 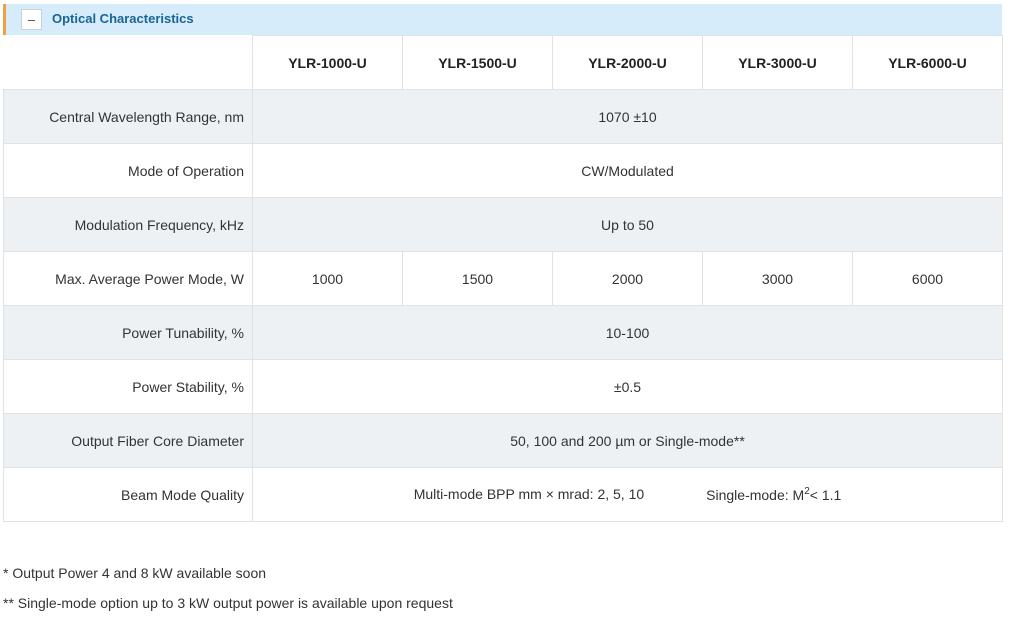 What do you see at coordinates (327, 278) in the screenshot?
I see `row-value: 1000` at bounding box center [327, 278].